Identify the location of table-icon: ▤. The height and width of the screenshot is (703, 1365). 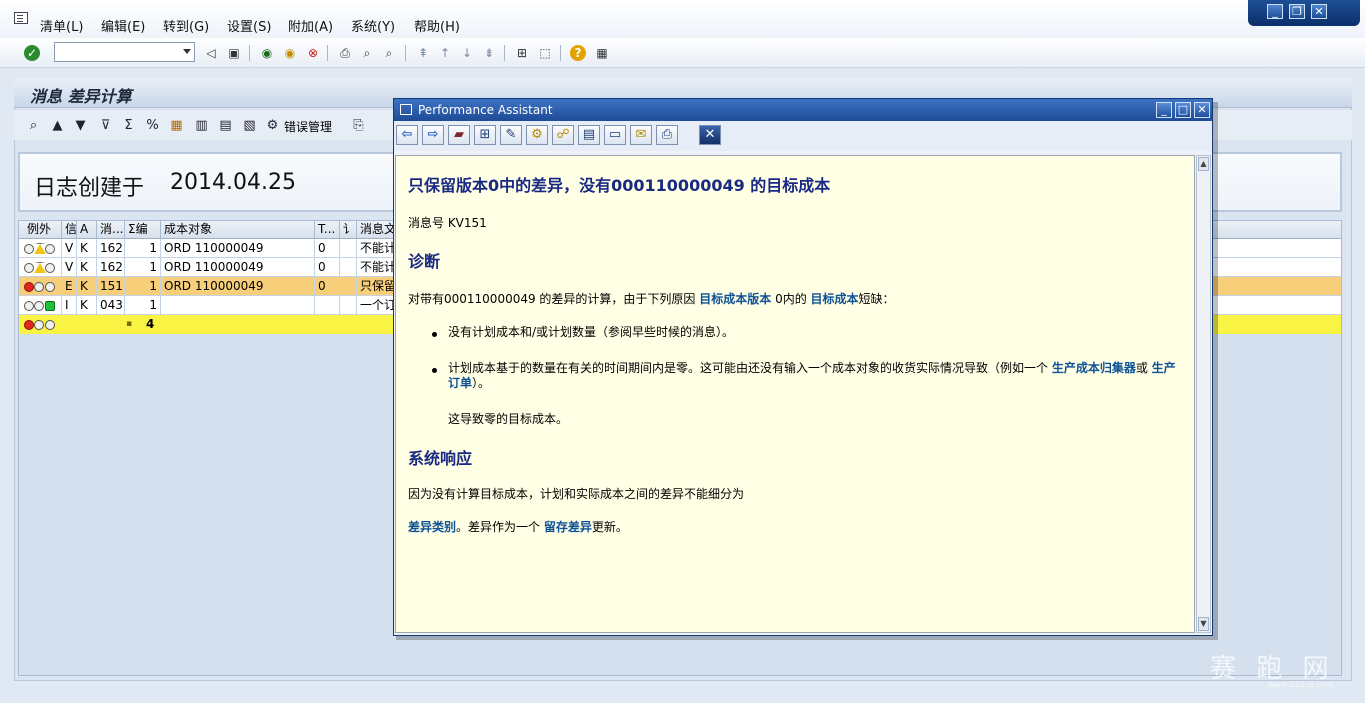
(589, 135).